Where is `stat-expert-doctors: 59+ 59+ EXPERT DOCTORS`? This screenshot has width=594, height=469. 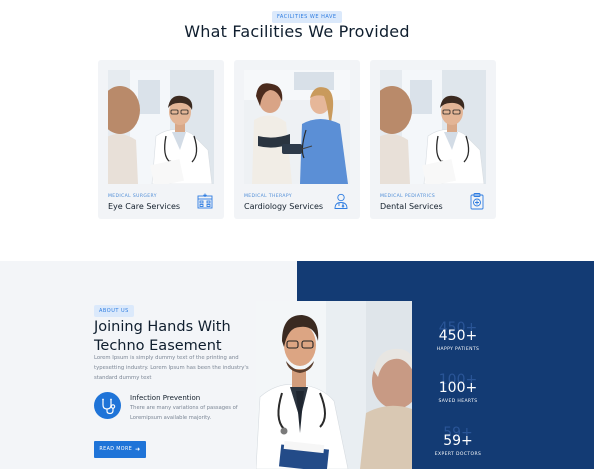 stat-expert-doctors: 59+ 59+ EXPERT DOCTORS is located at coordinates (458, 441).